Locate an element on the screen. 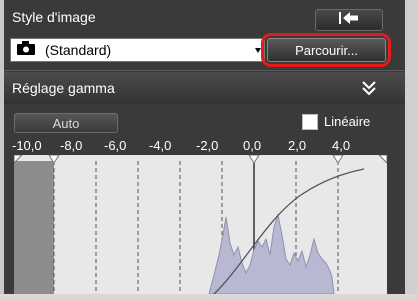 The height and width of the screenshot is (299, 417). scale-label: 4,0 is located at coordinates (341, 145).